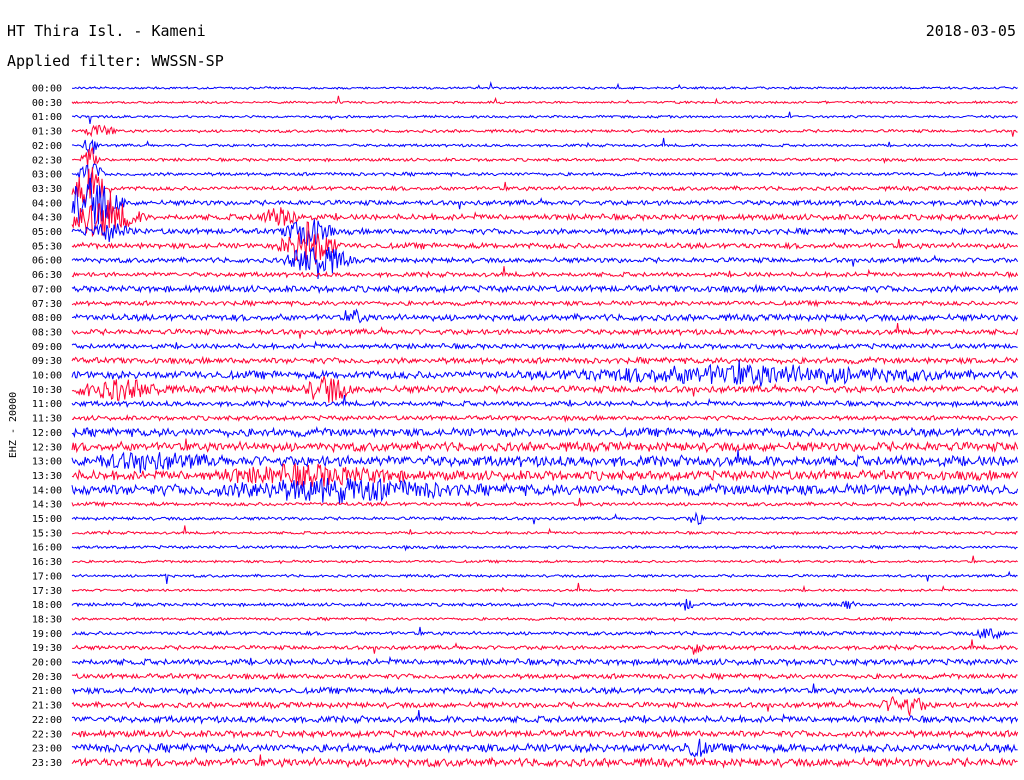  Describe the element at coordinates (47, 619) in the screenshot. I see `time-tick-label: 18:30` at that location.